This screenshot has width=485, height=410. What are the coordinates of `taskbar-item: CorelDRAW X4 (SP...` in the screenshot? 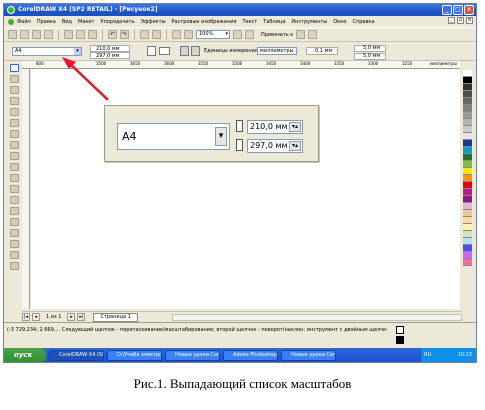 It's located at (76, 355).